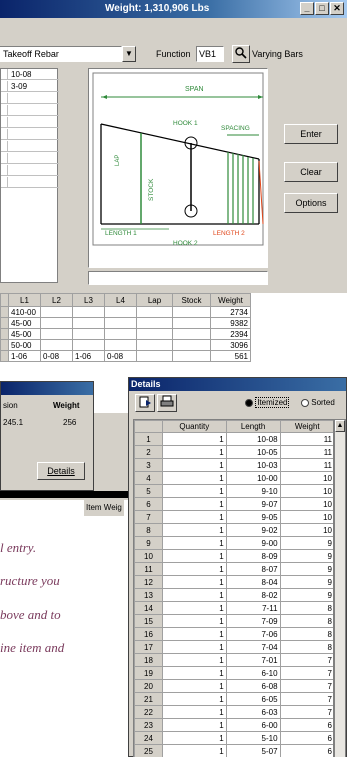 The width and height of the screenshot is (347, 757). I want to click on details-cell: 6-03, so click(253, 712).